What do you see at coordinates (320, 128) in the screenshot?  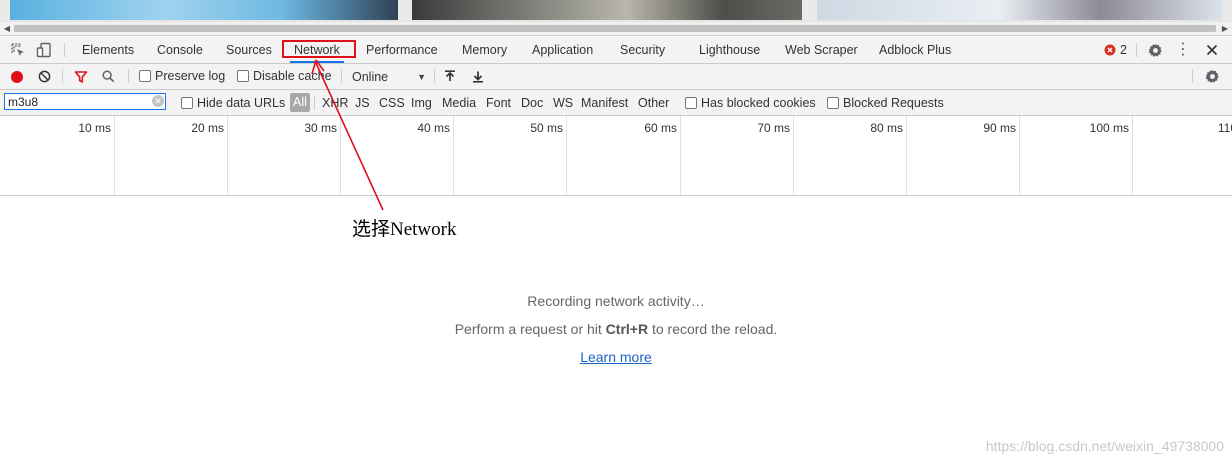 I see `tick-label: 30 ms` at bounding box center [320, 128].